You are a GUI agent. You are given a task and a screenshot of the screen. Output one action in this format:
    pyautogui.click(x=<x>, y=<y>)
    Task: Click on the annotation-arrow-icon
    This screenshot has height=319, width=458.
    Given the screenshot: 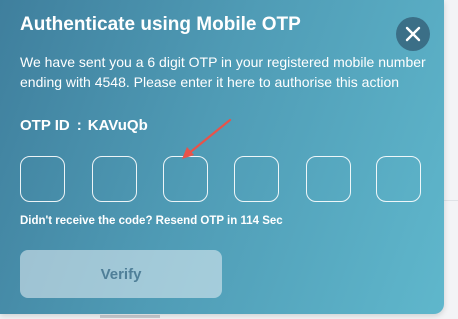 What is the action you would take?
    pyautogui.click(x=207, y=138)
    